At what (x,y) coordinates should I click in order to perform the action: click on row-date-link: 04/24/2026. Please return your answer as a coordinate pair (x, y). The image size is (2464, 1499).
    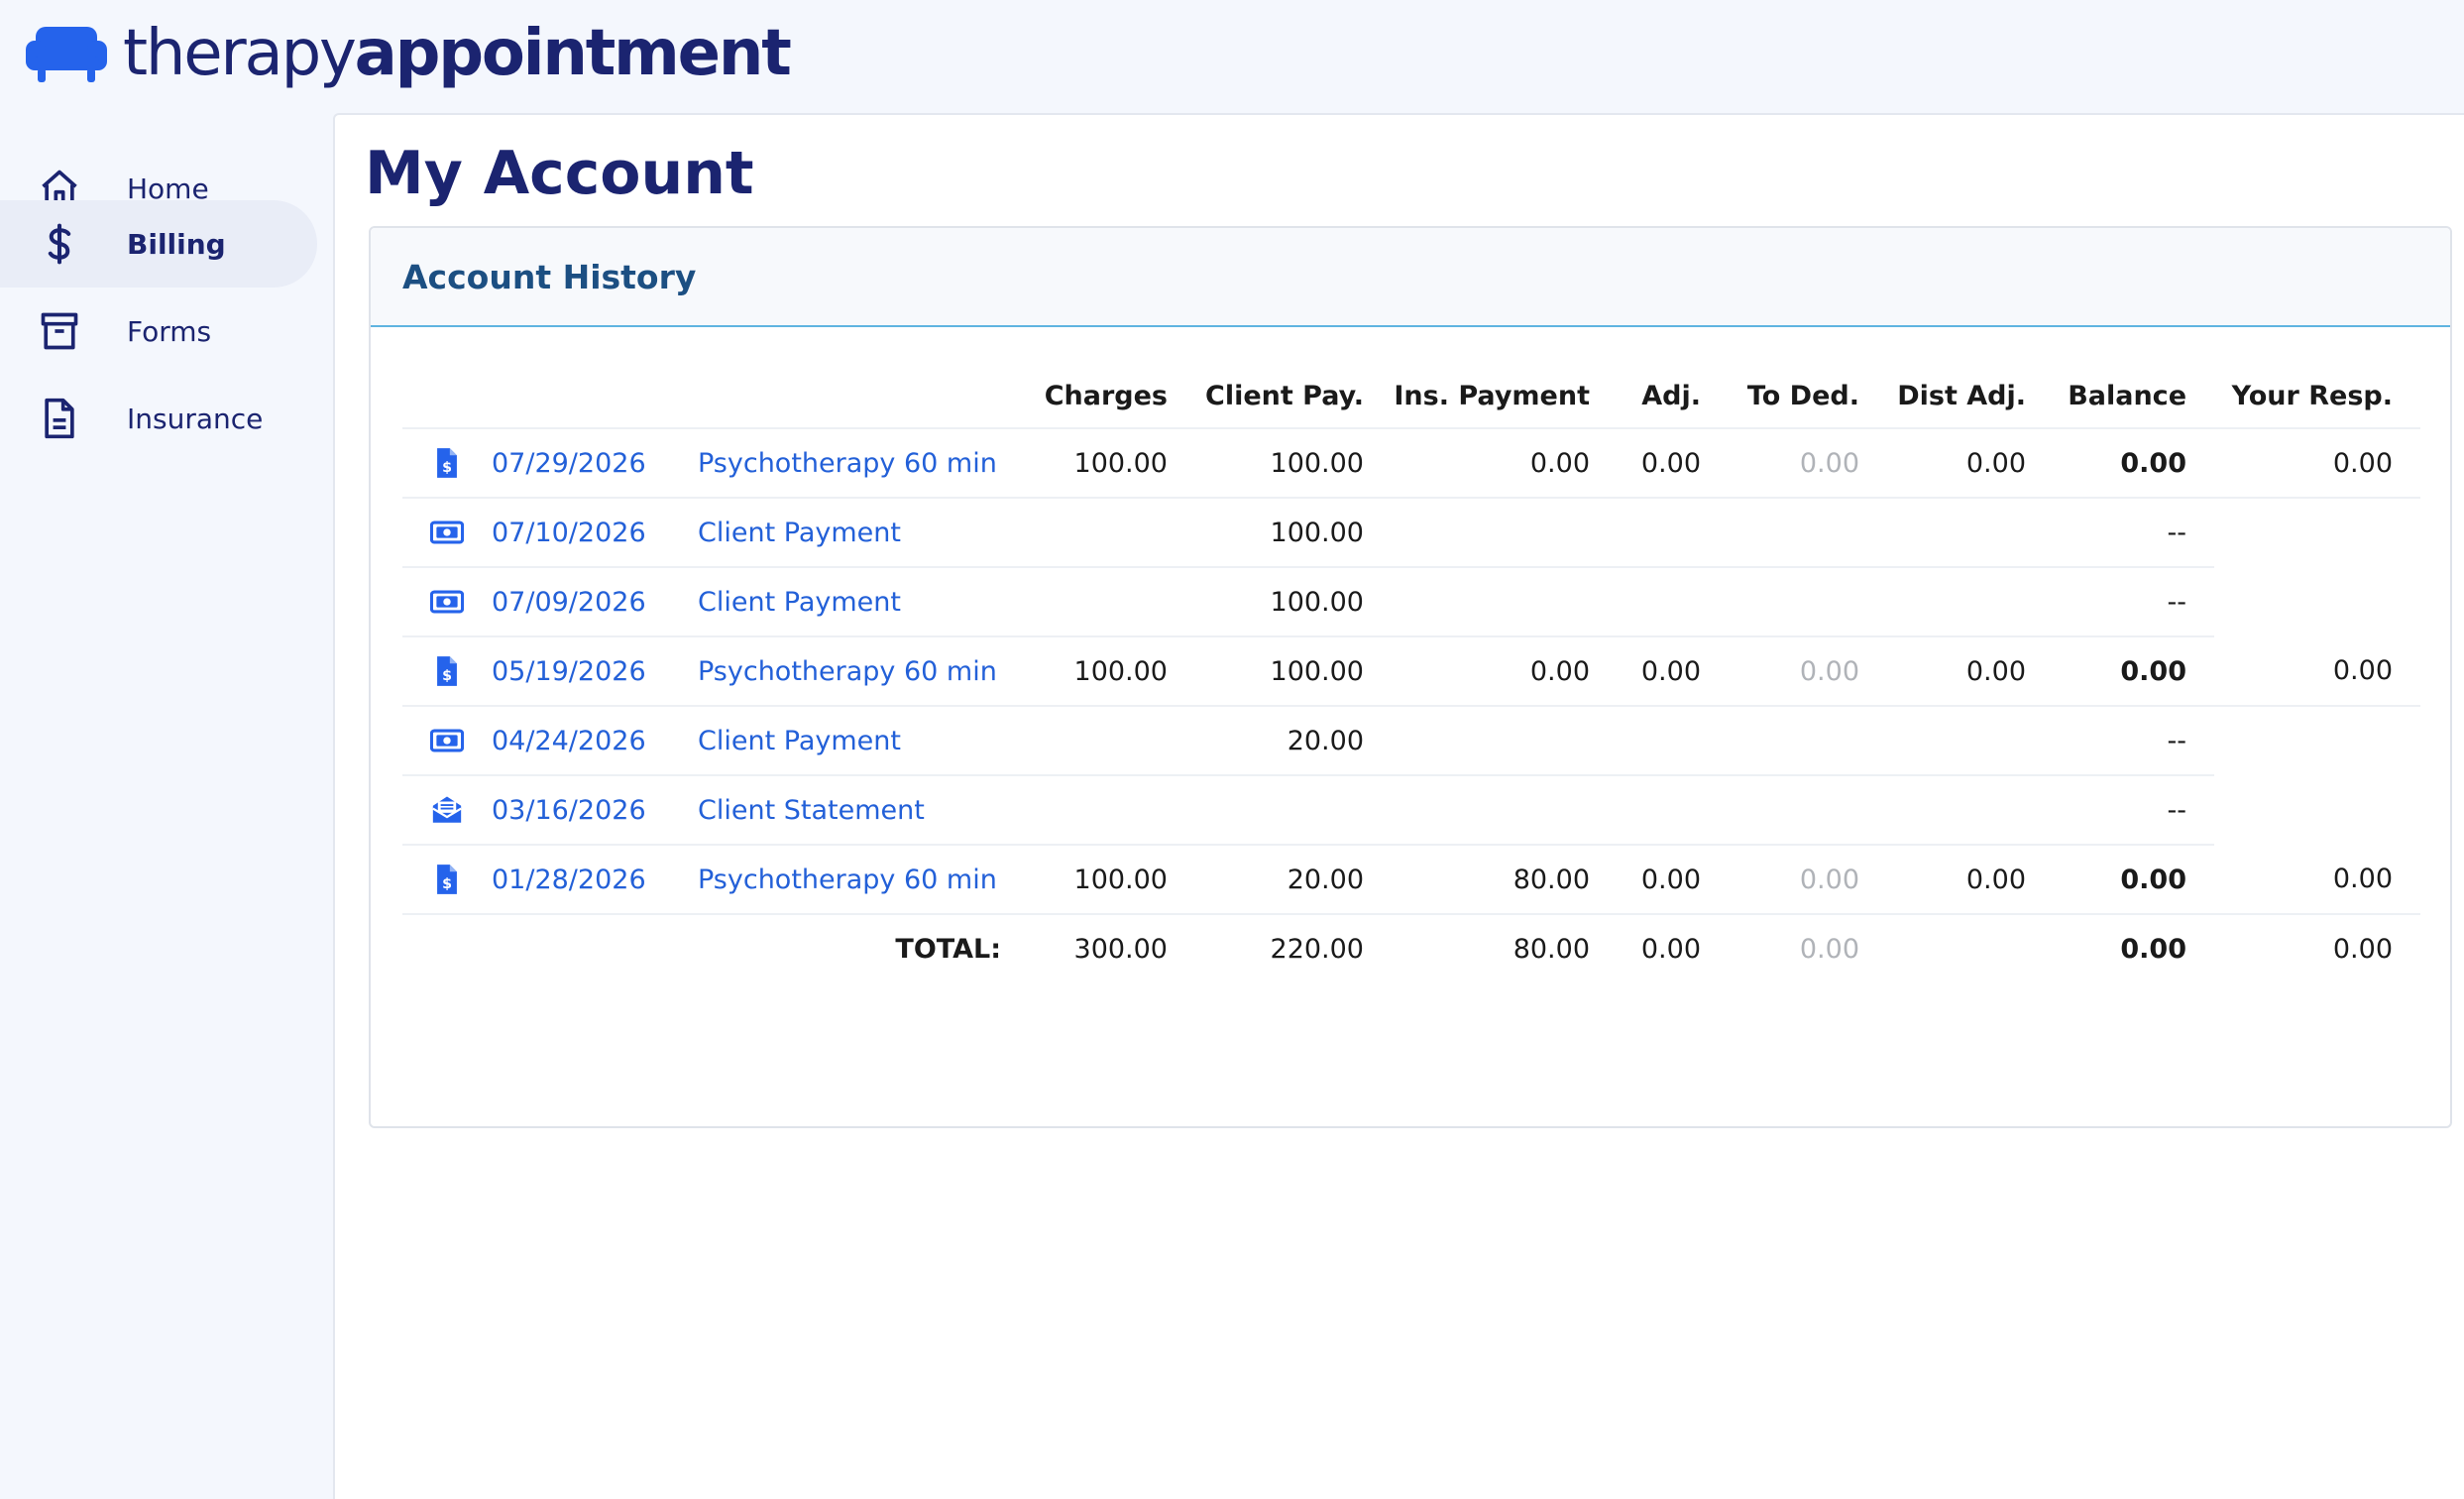
    Looking at the image, I should click on (569, 741).